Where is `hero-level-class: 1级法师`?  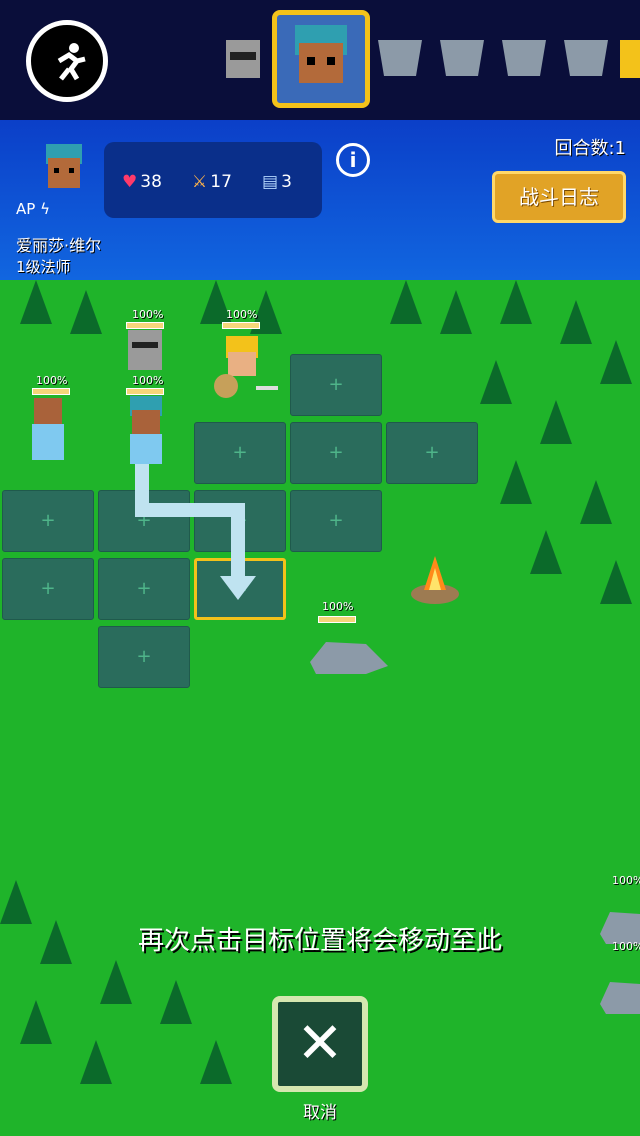
hero-level-class: 1级法师 is located at coordinates (43, 267).